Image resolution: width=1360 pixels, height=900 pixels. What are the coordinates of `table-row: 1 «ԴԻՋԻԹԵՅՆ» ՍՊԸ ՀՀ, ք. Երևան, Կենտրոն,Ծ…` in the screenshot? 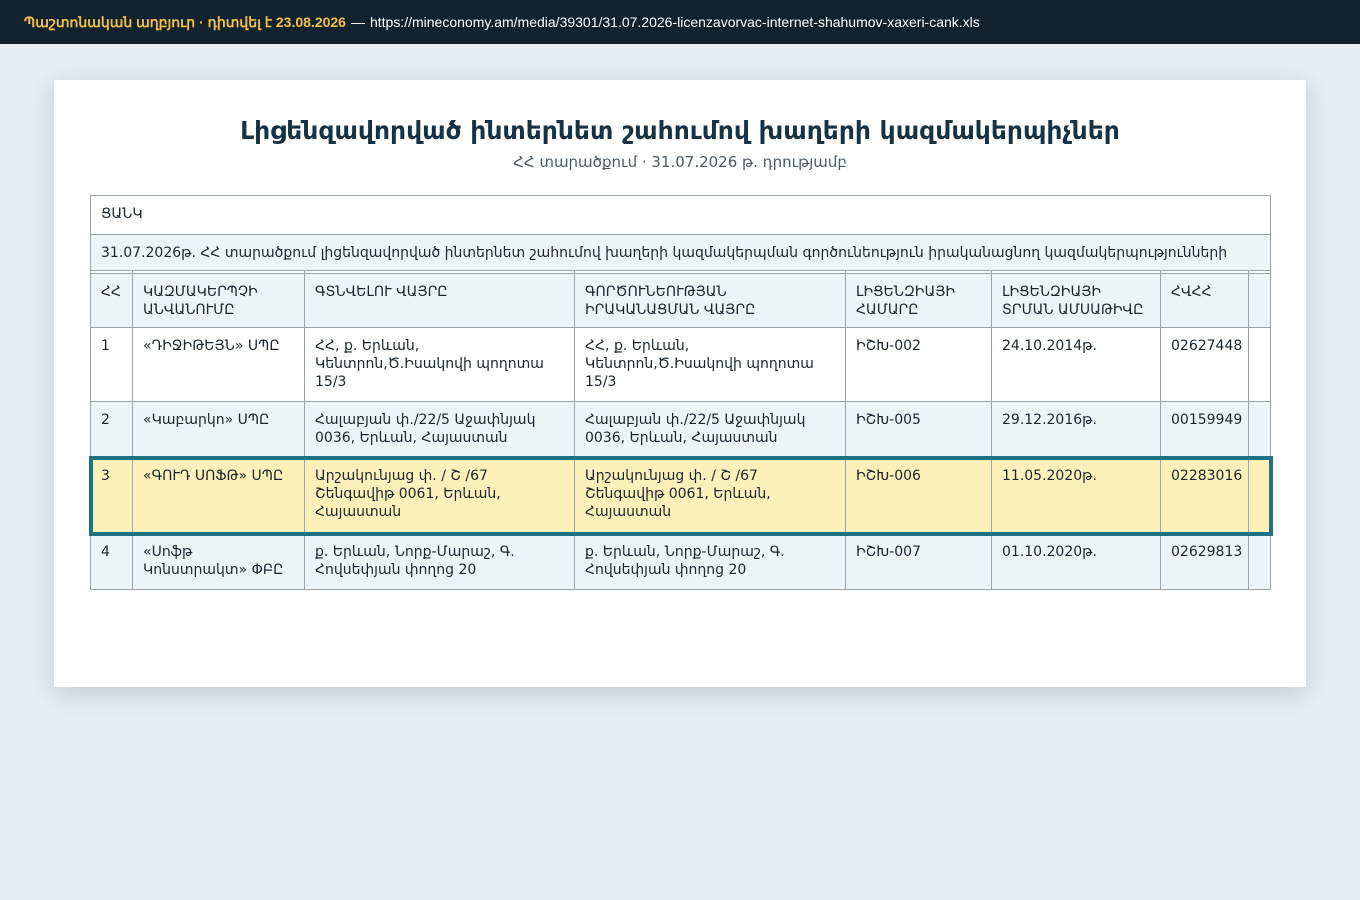 It's located at (681, 364).